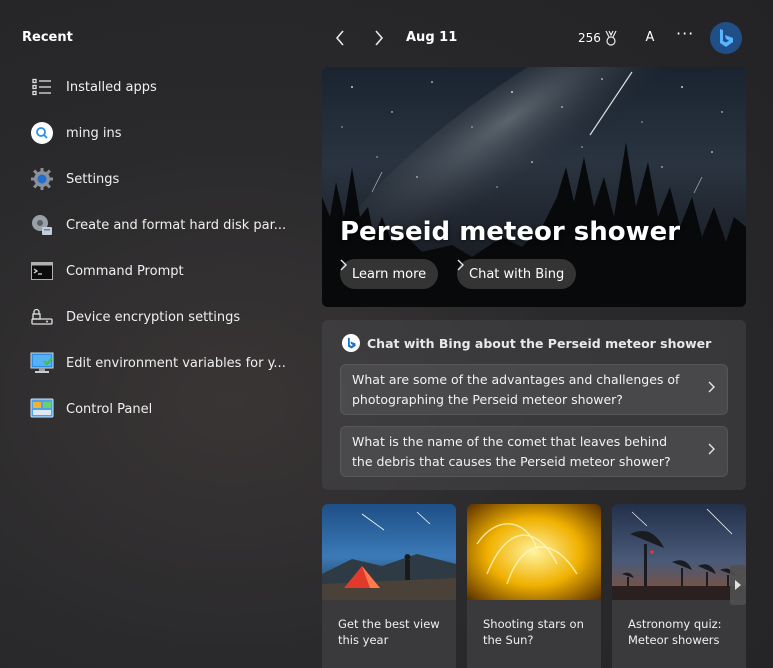 The image size is (773, 668). What do you see at coordinates (111, 87) in the screenshot?
I see `recent-item-label: Installed apps` at bounding box center [111, 87].